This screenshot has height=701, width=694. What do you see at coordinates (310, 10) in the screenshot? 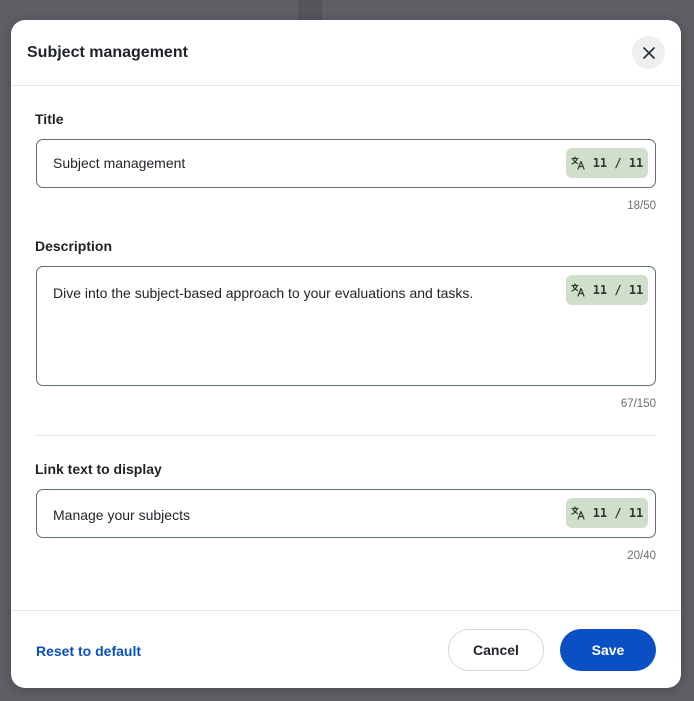
I see `backdrop-element` at bounding box center [310, 10].